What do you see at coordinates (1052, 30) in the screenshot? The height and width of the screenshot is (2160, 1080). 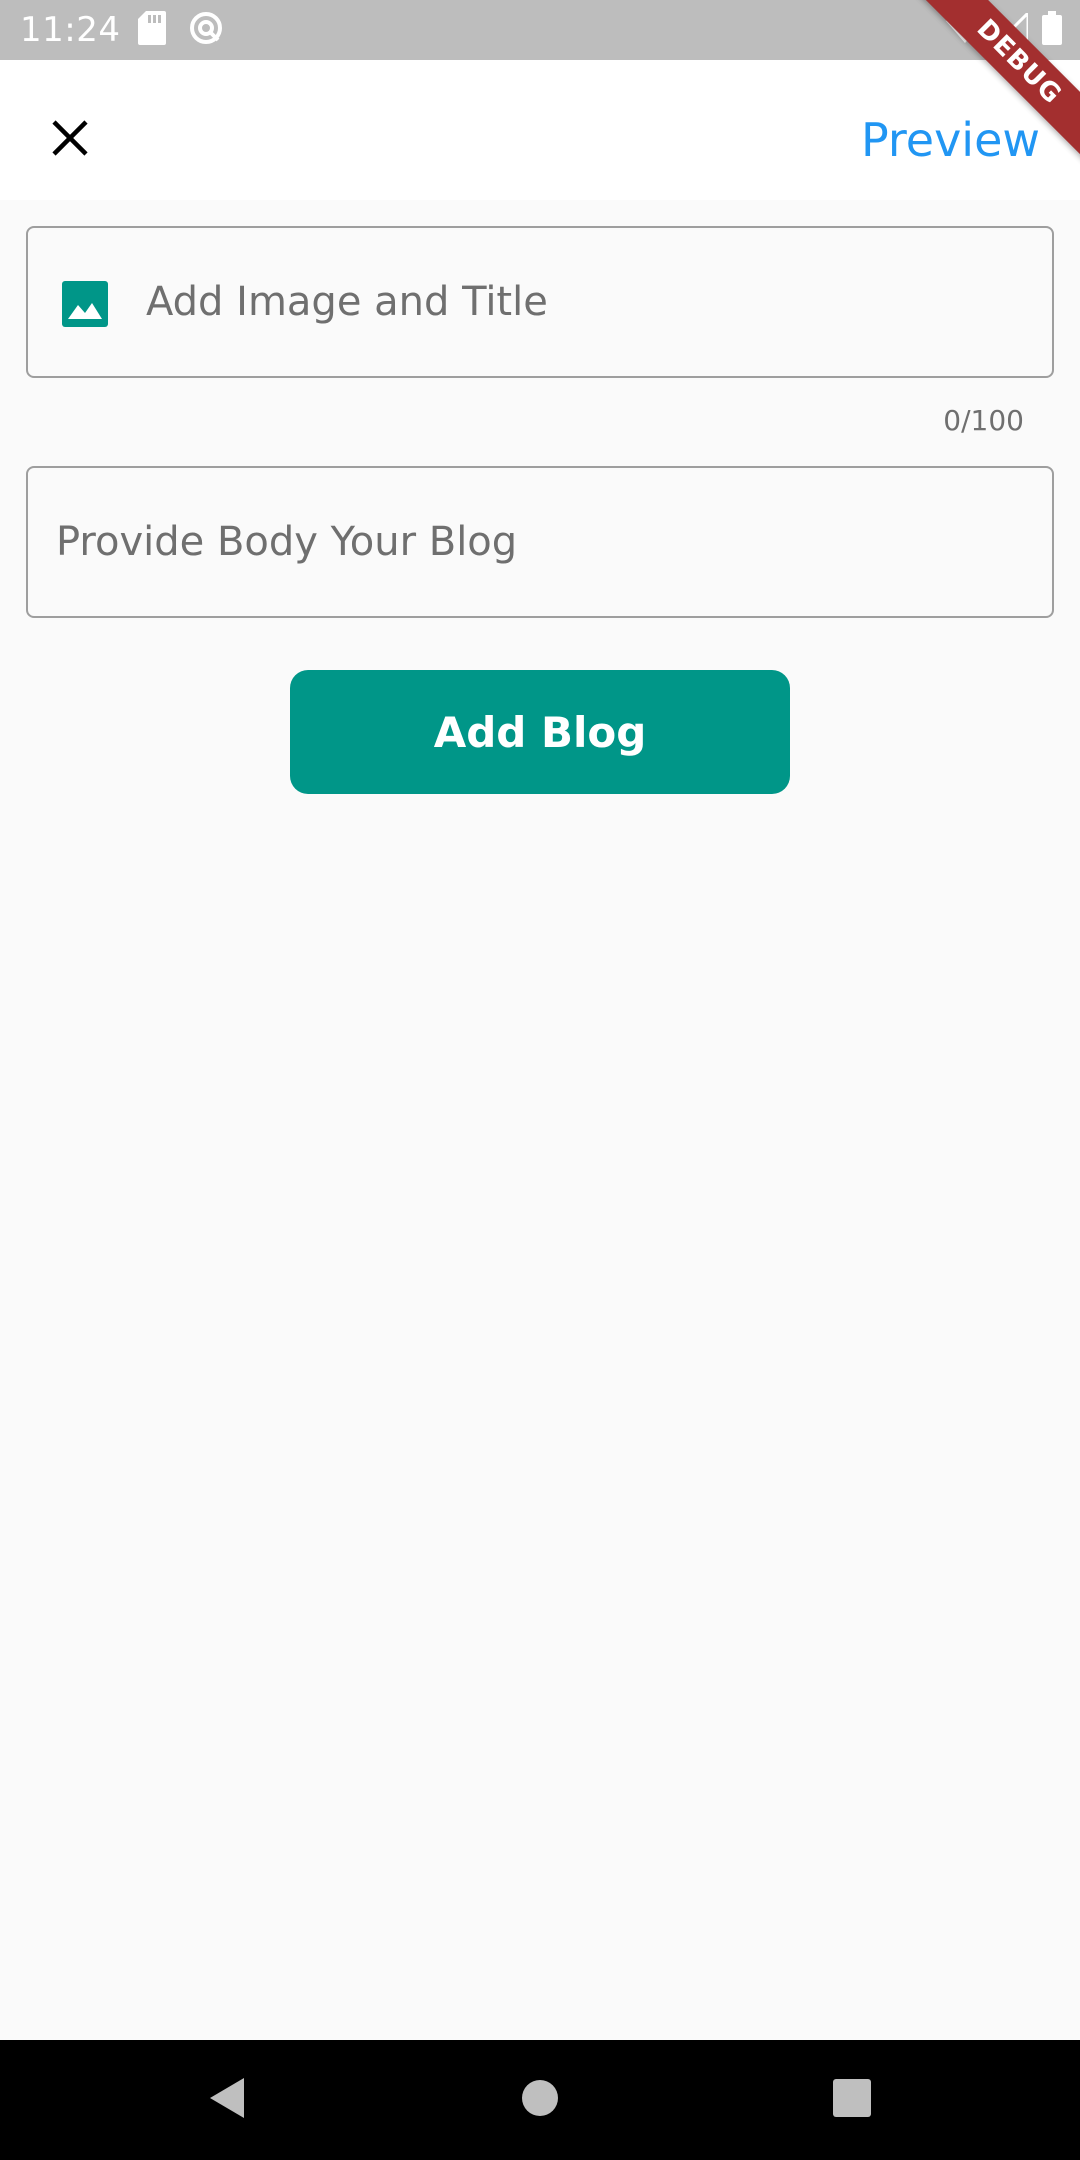 I see `battery-icon` at bounding box center [1052, 30].